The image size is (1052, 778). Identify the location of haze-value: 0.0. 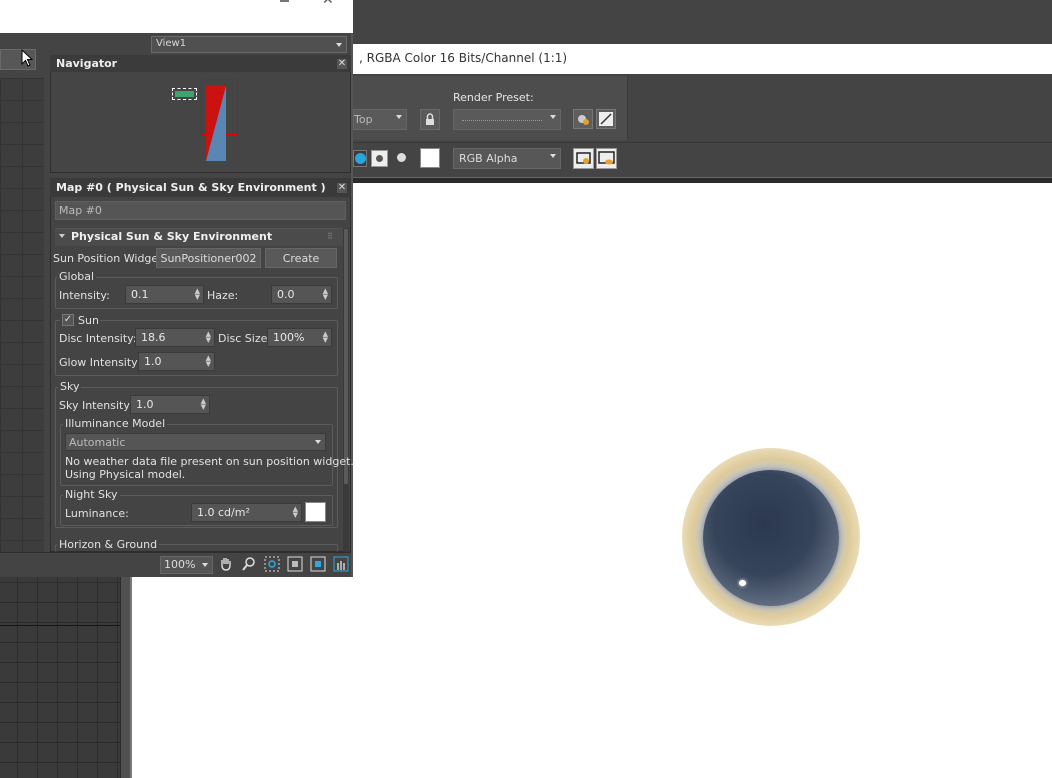
(286, 294).